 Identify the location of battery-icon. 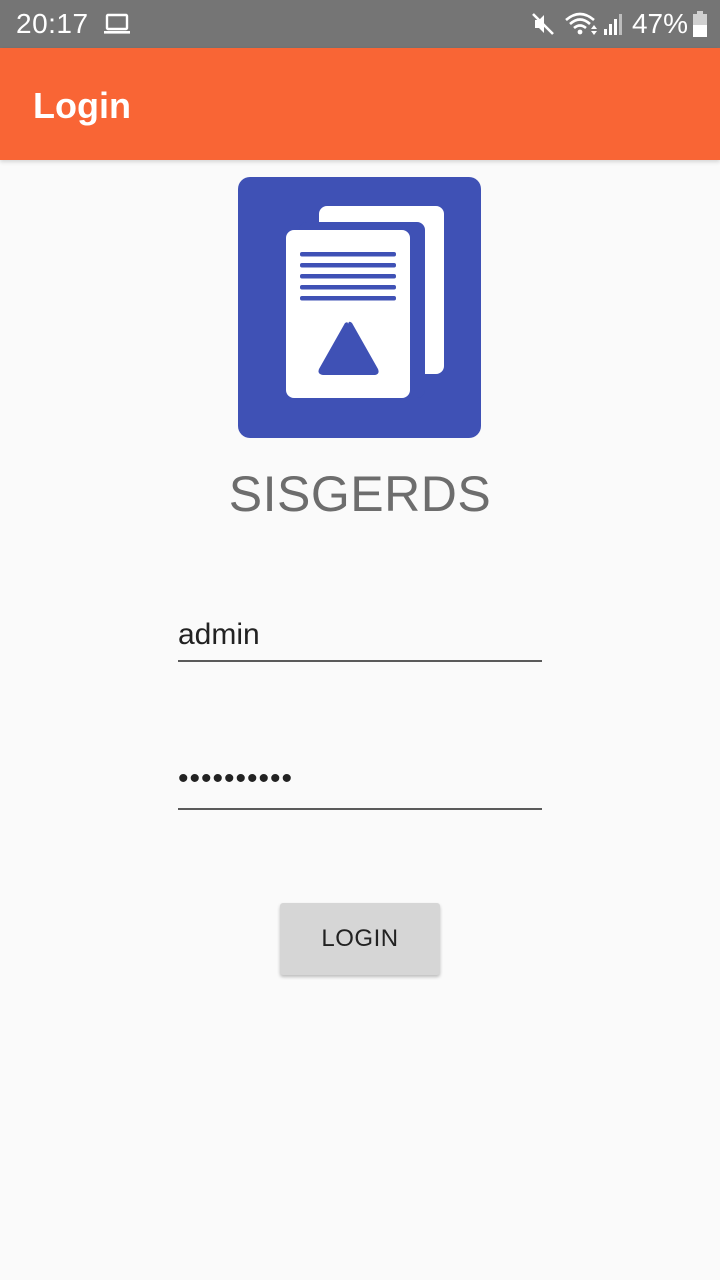
(700, 24).